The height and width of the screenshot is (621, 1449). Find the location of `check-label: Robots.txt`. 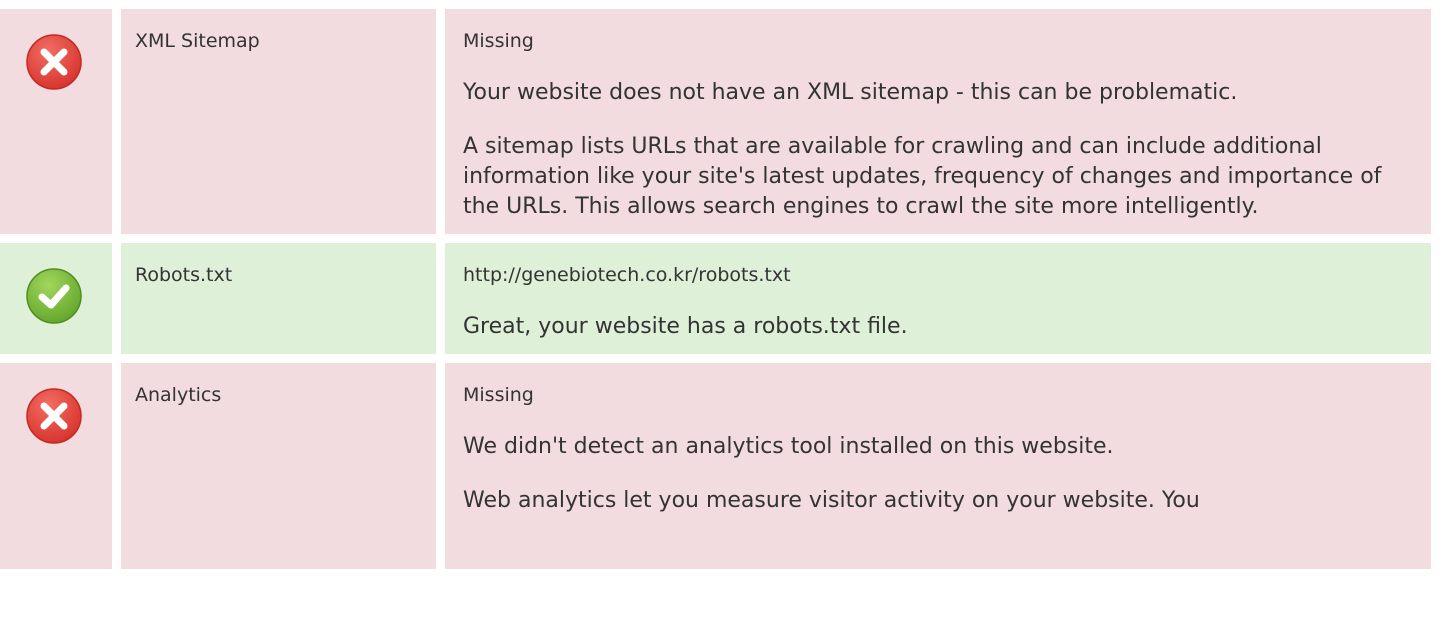

check-label: Robots.txt is located at coordinates (278, 298).